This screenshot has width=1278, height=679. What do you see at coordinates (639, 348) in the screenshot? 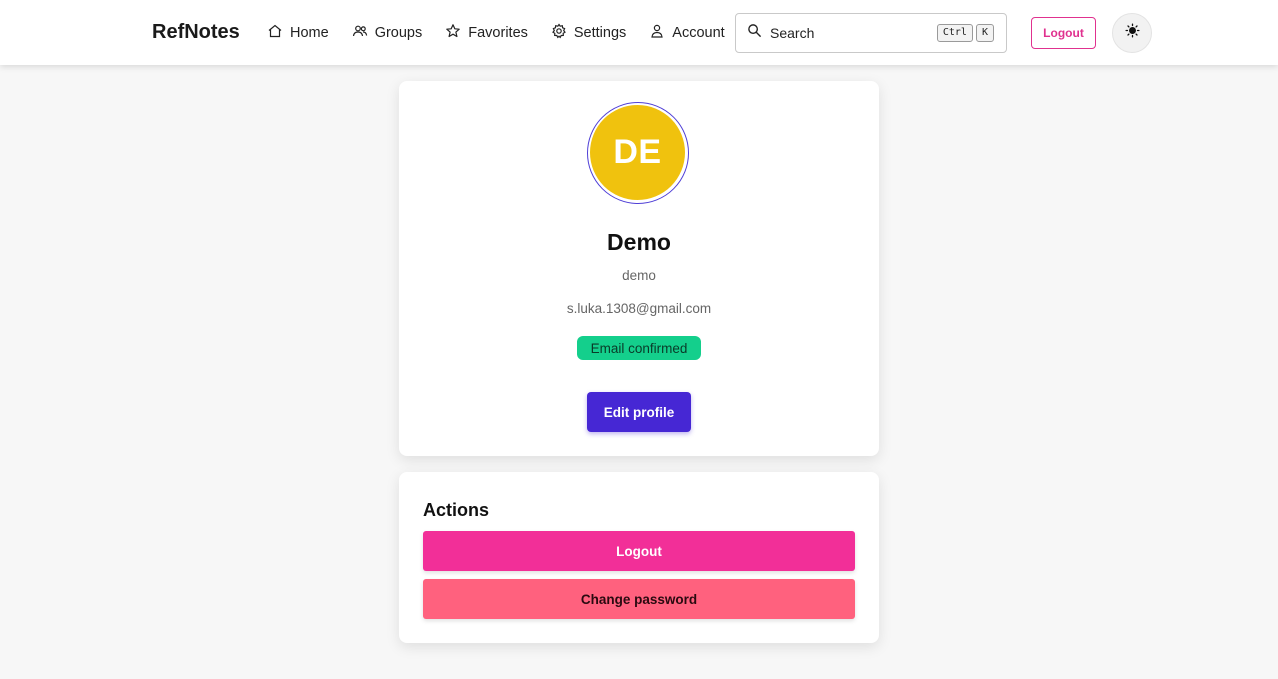
I see `email-confirmed-badge: Email confirmed` at bounding box center [639, 348].